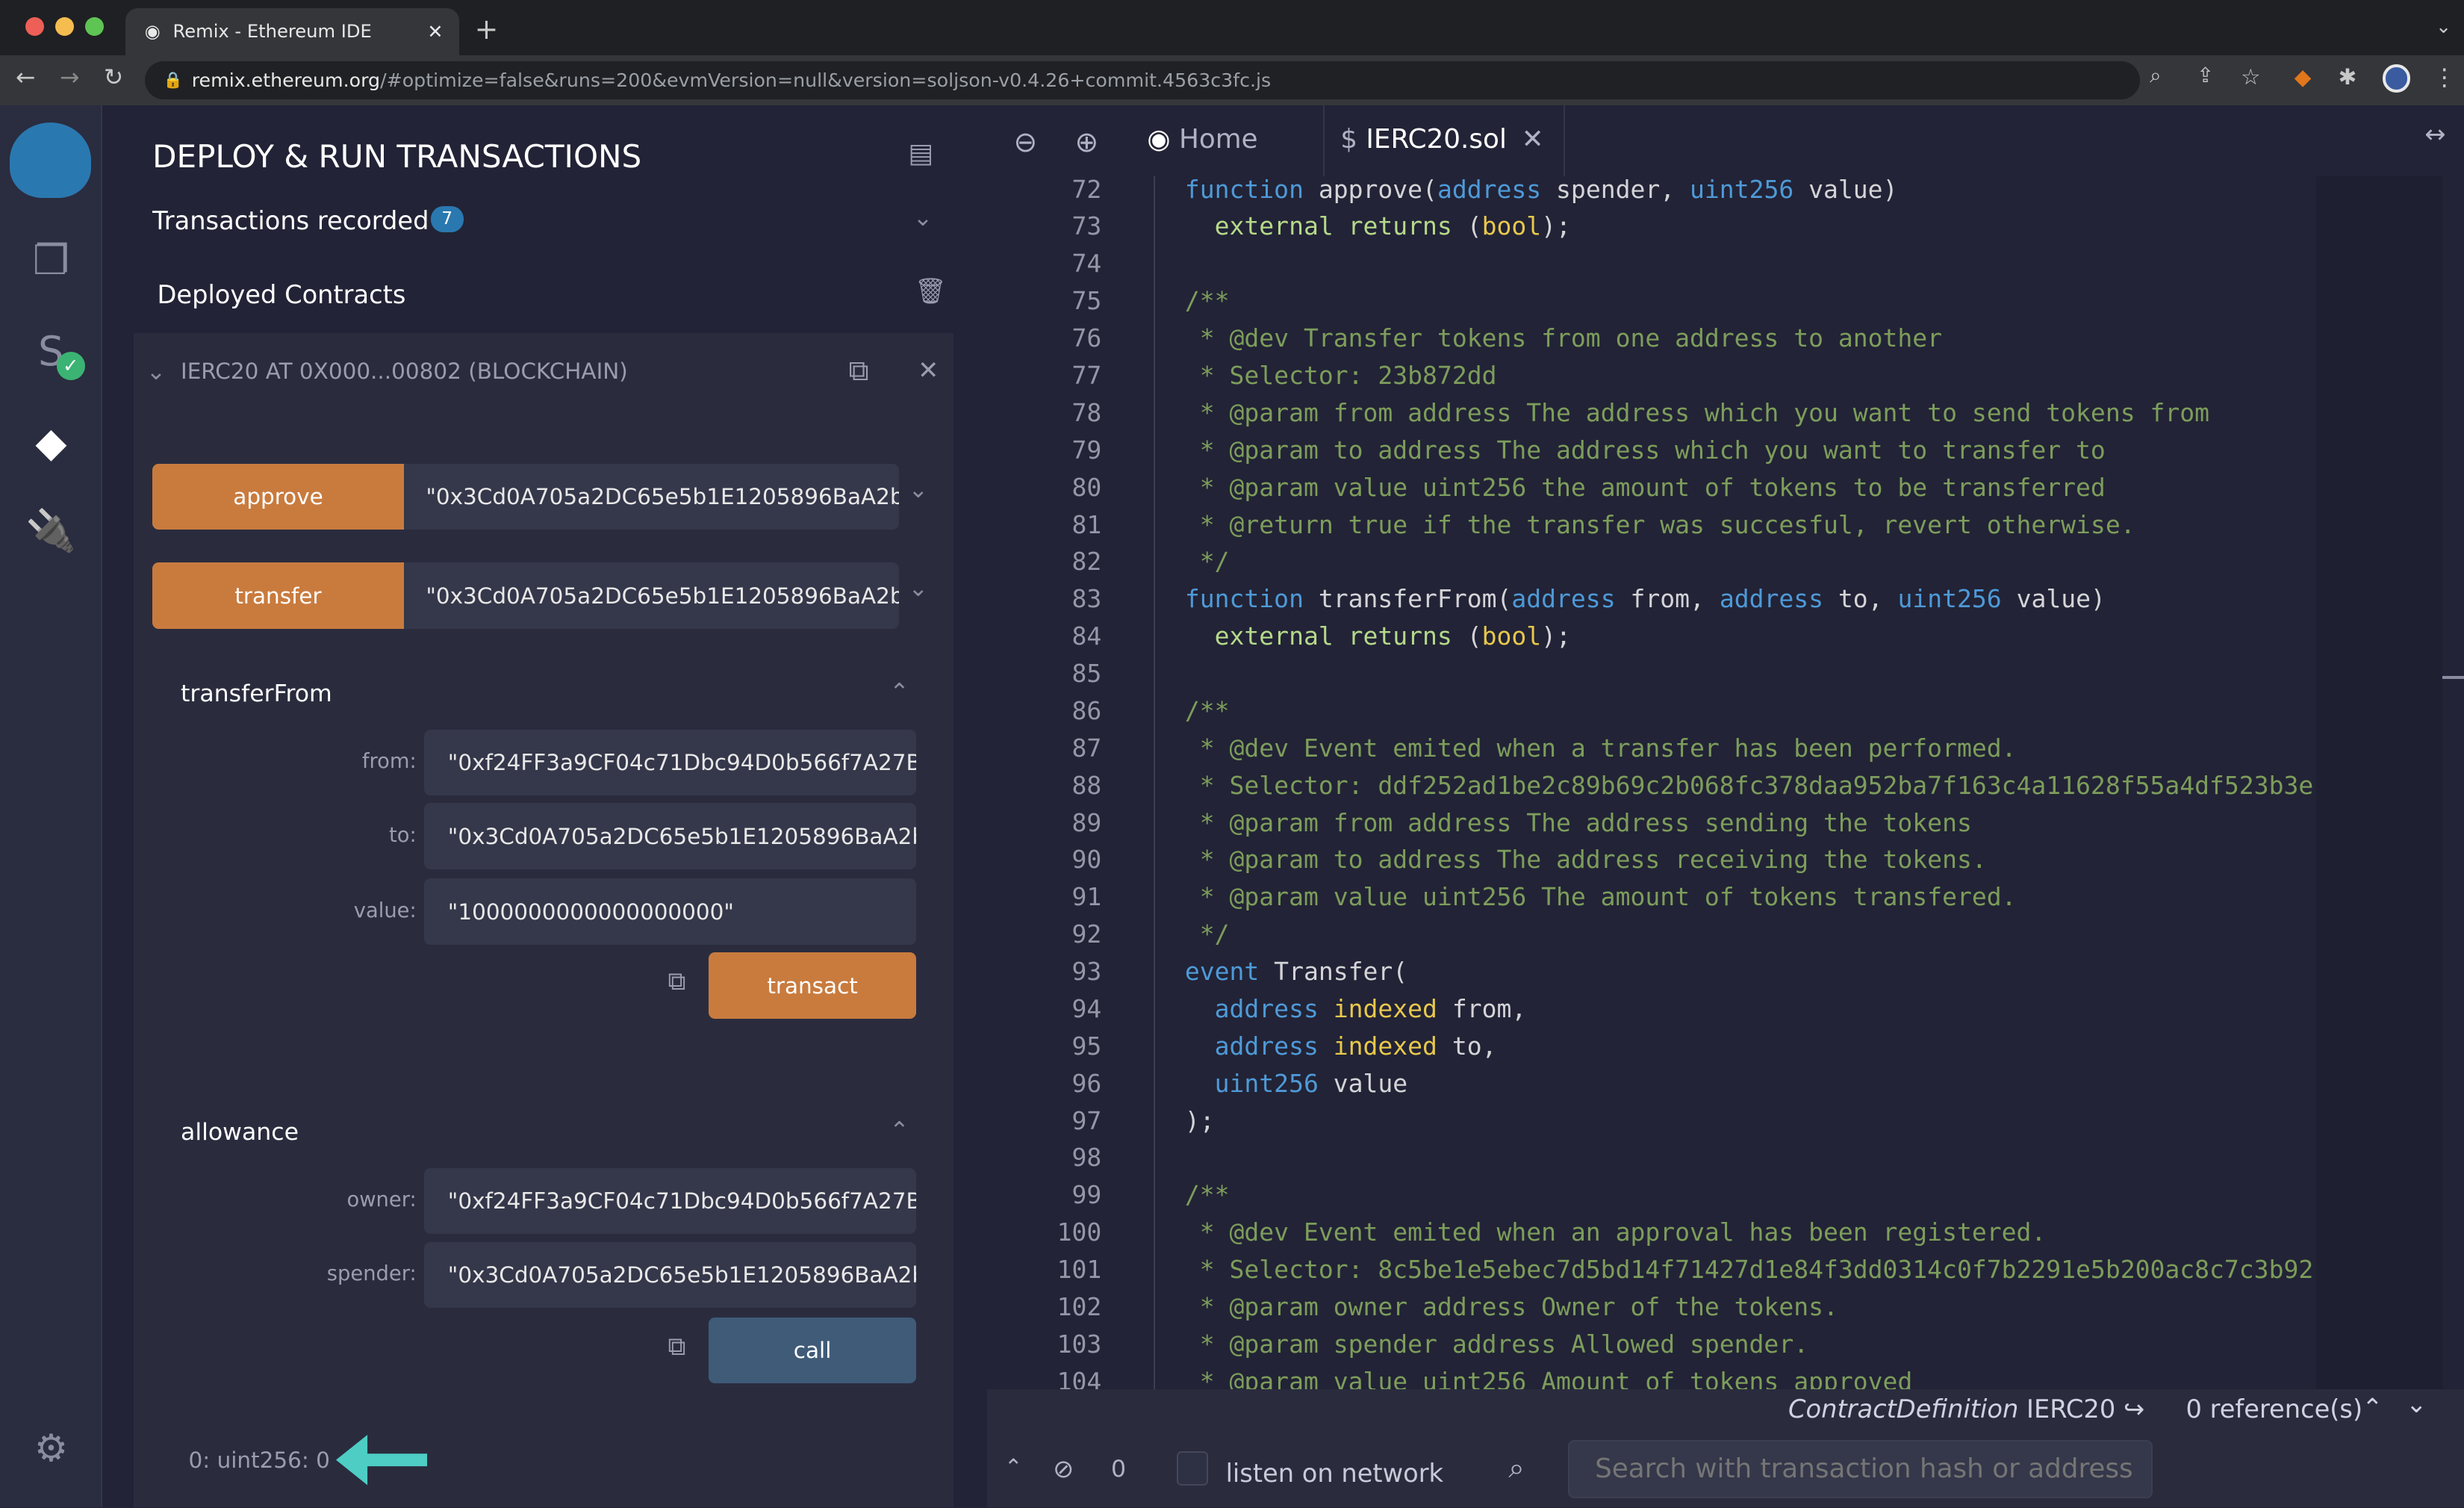  What do you see at coordinates (2053, 599) in the screenshot?
I see `code-token: value)` at bounding box center [2053, 599].